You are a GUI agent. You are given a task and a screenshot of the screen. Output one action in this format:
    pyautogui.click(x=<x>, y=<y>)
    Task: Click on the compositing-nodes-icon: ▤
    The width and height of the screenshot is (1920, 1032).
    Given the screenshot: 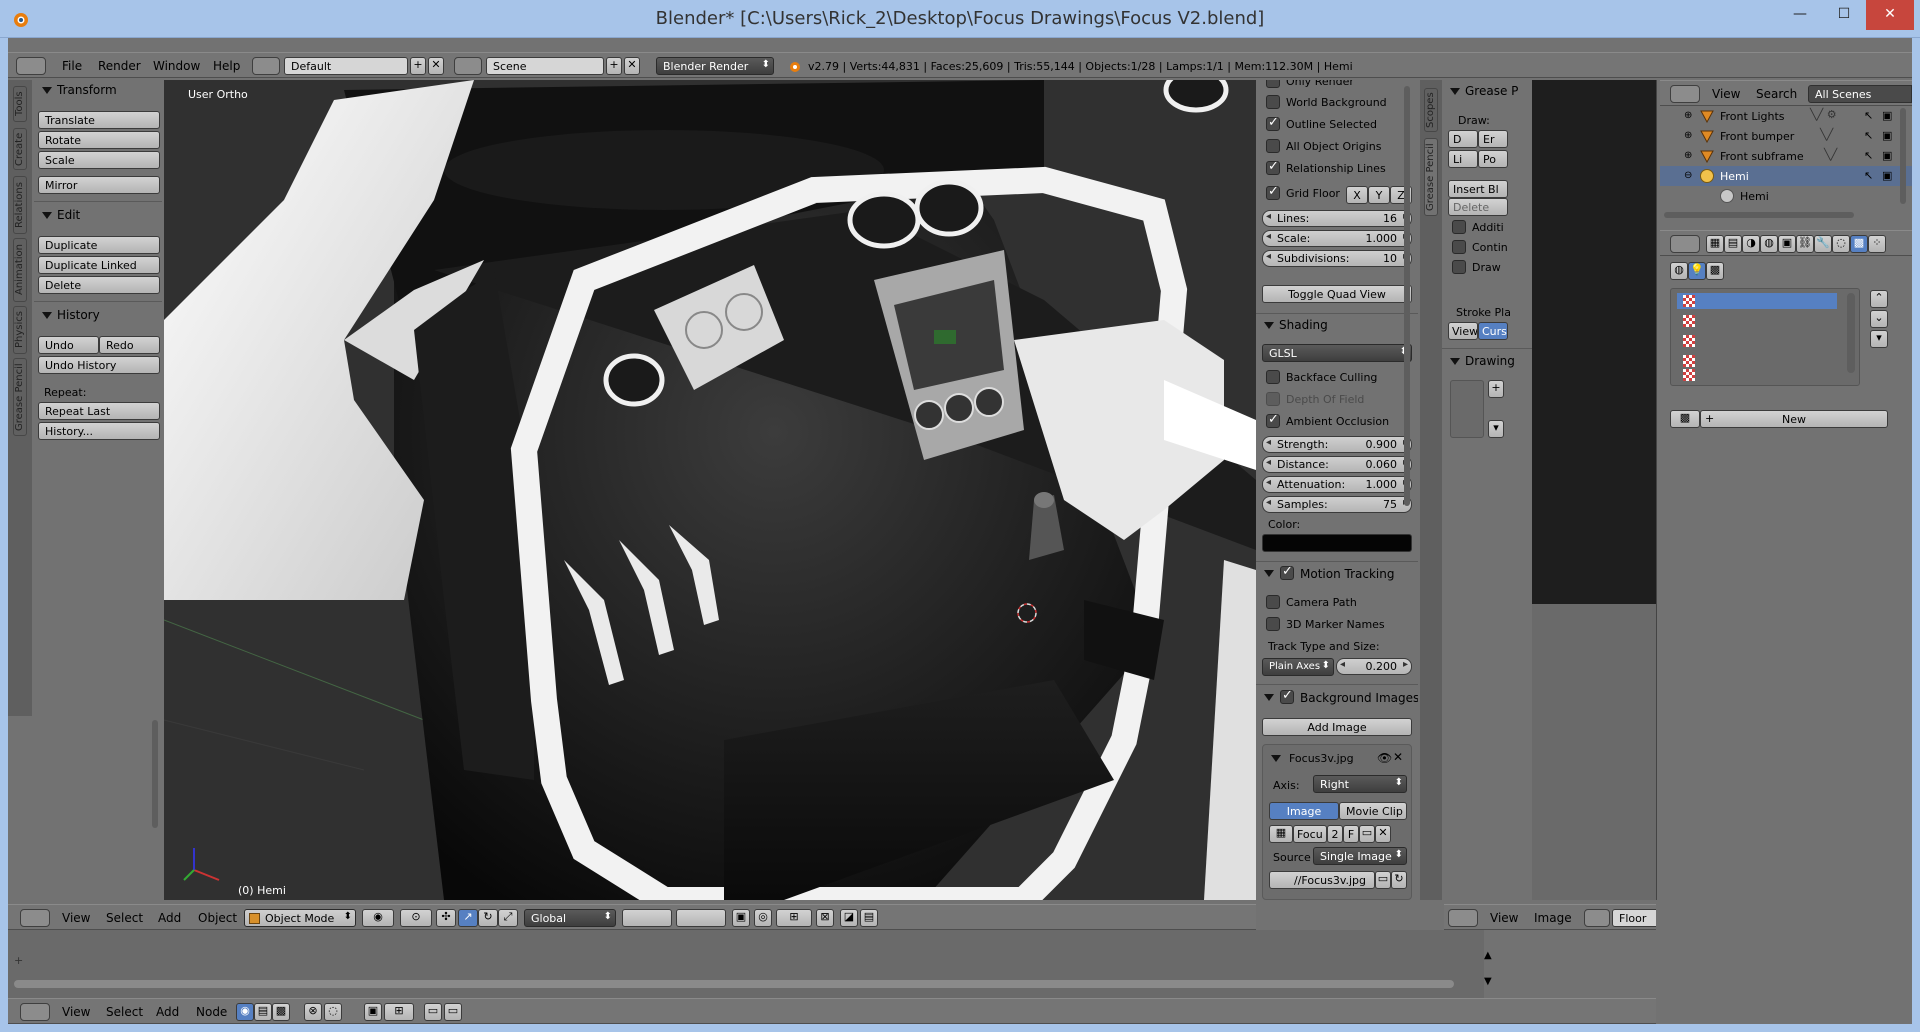 What is the action you would take?
    pyautogui.click(x=263, y=1012)
    